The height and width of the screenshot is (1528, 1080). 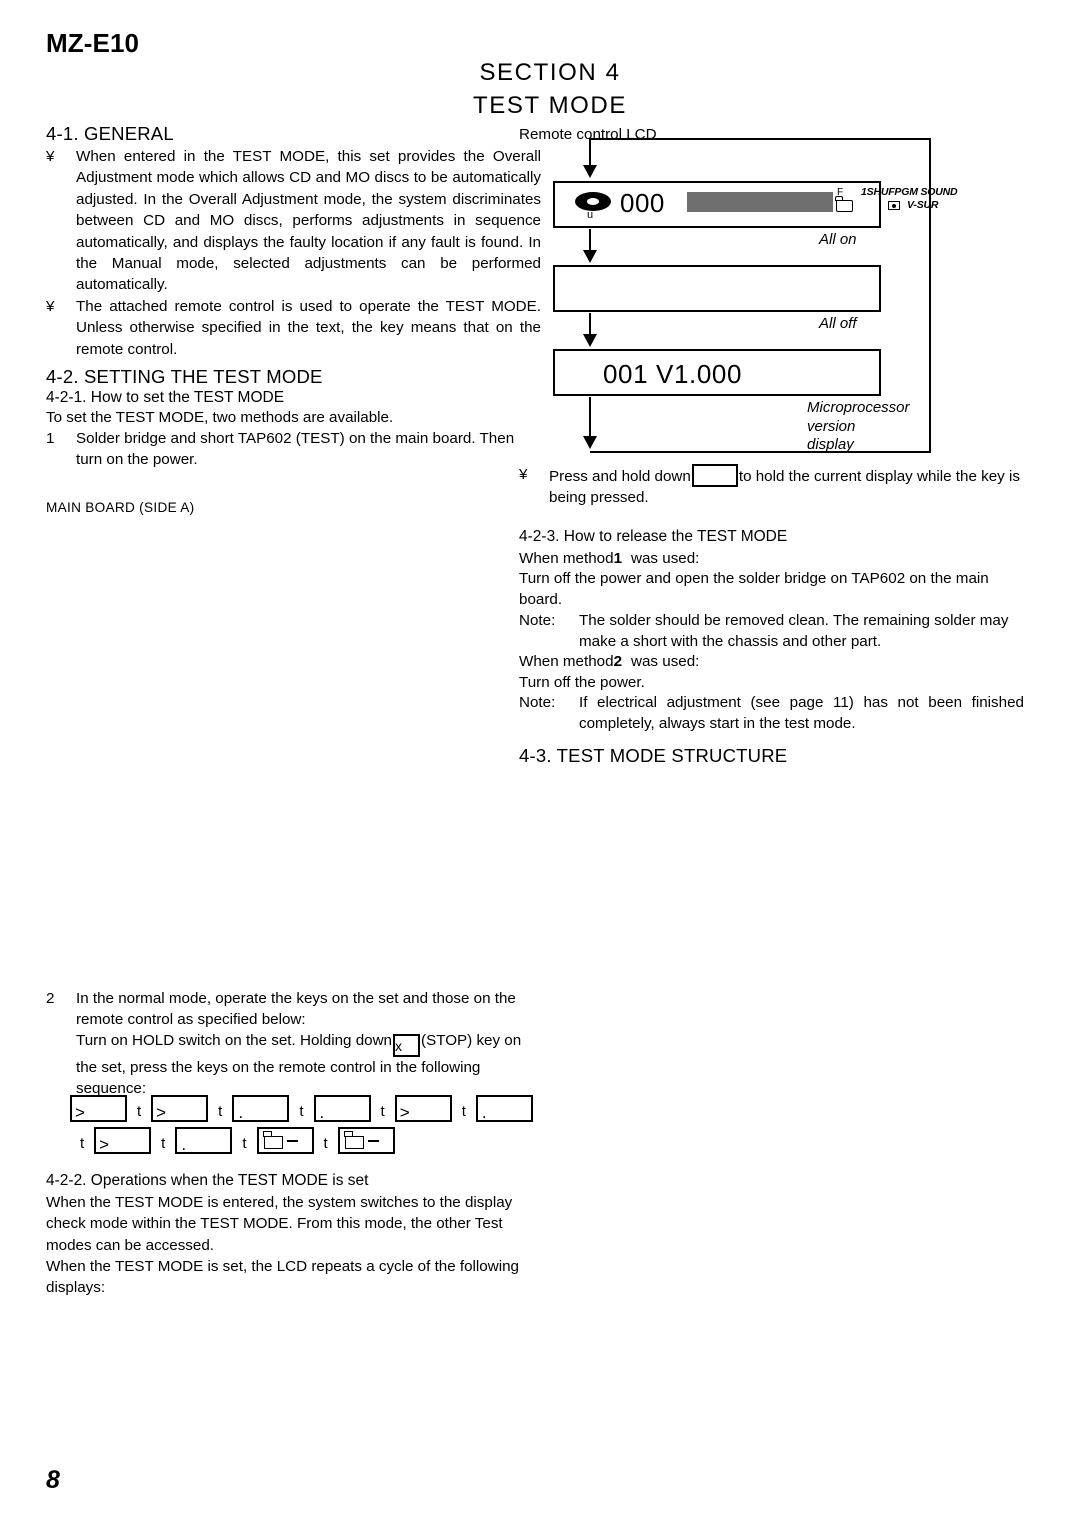 I want to click on disc-icon, so click(x=593, y=201).